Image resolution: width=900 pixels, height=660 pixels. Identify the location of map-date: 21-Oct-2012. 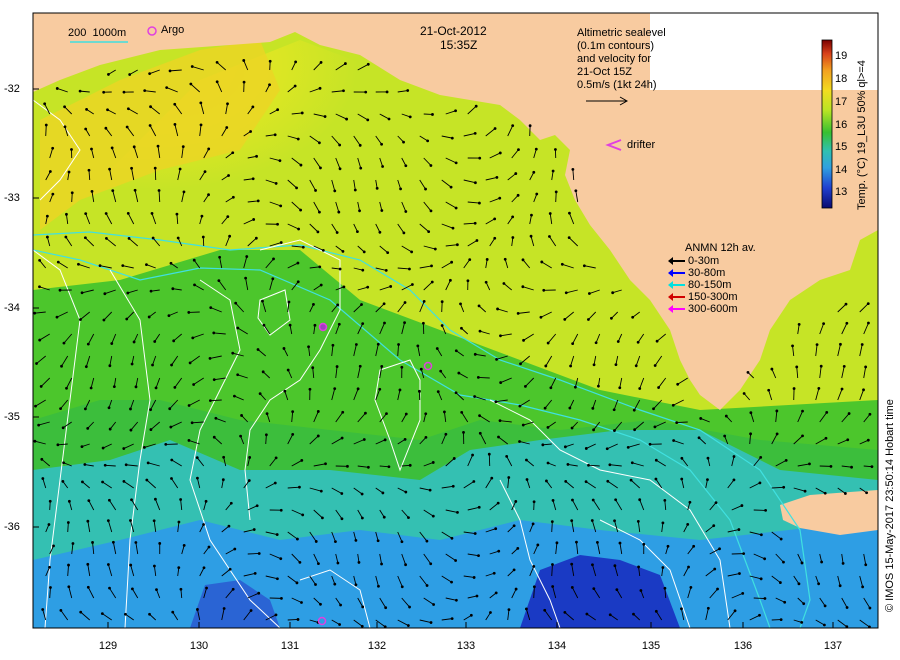
(453, 31).